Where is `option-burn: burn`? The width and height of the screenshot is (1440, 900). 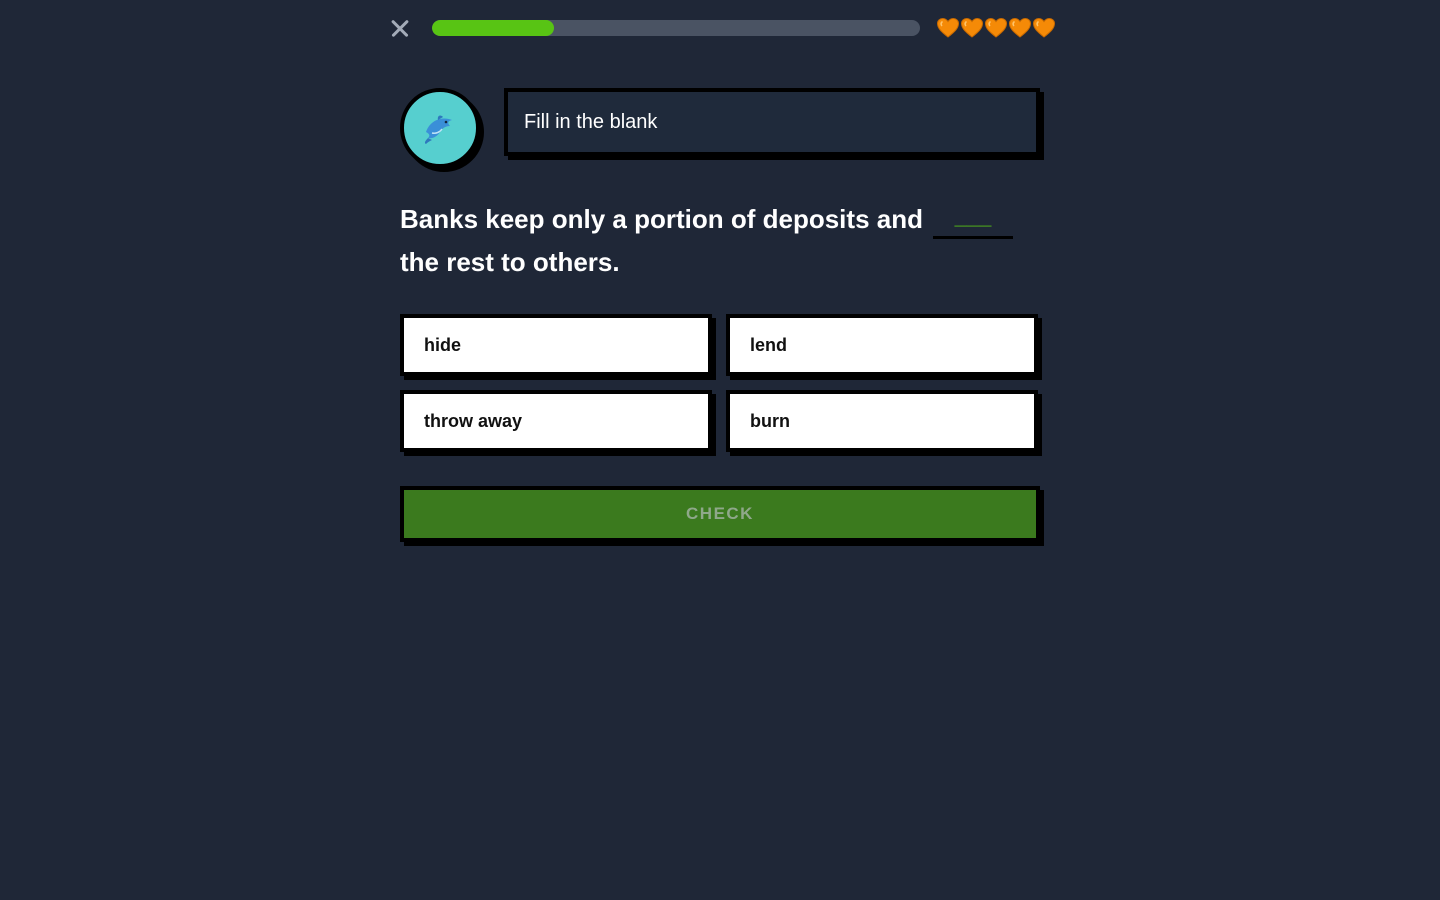
option-burn: burn is located at coordinates (882, 421).